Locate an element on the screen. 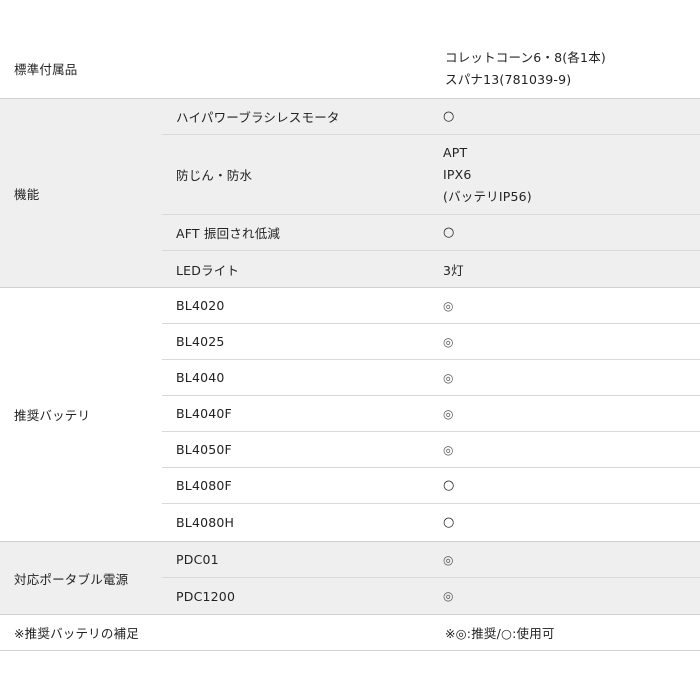 The width and height of the screenshot is (700, 700). category-portable-power: 対応ポータブル電源 is located at coordinates (71, 579).